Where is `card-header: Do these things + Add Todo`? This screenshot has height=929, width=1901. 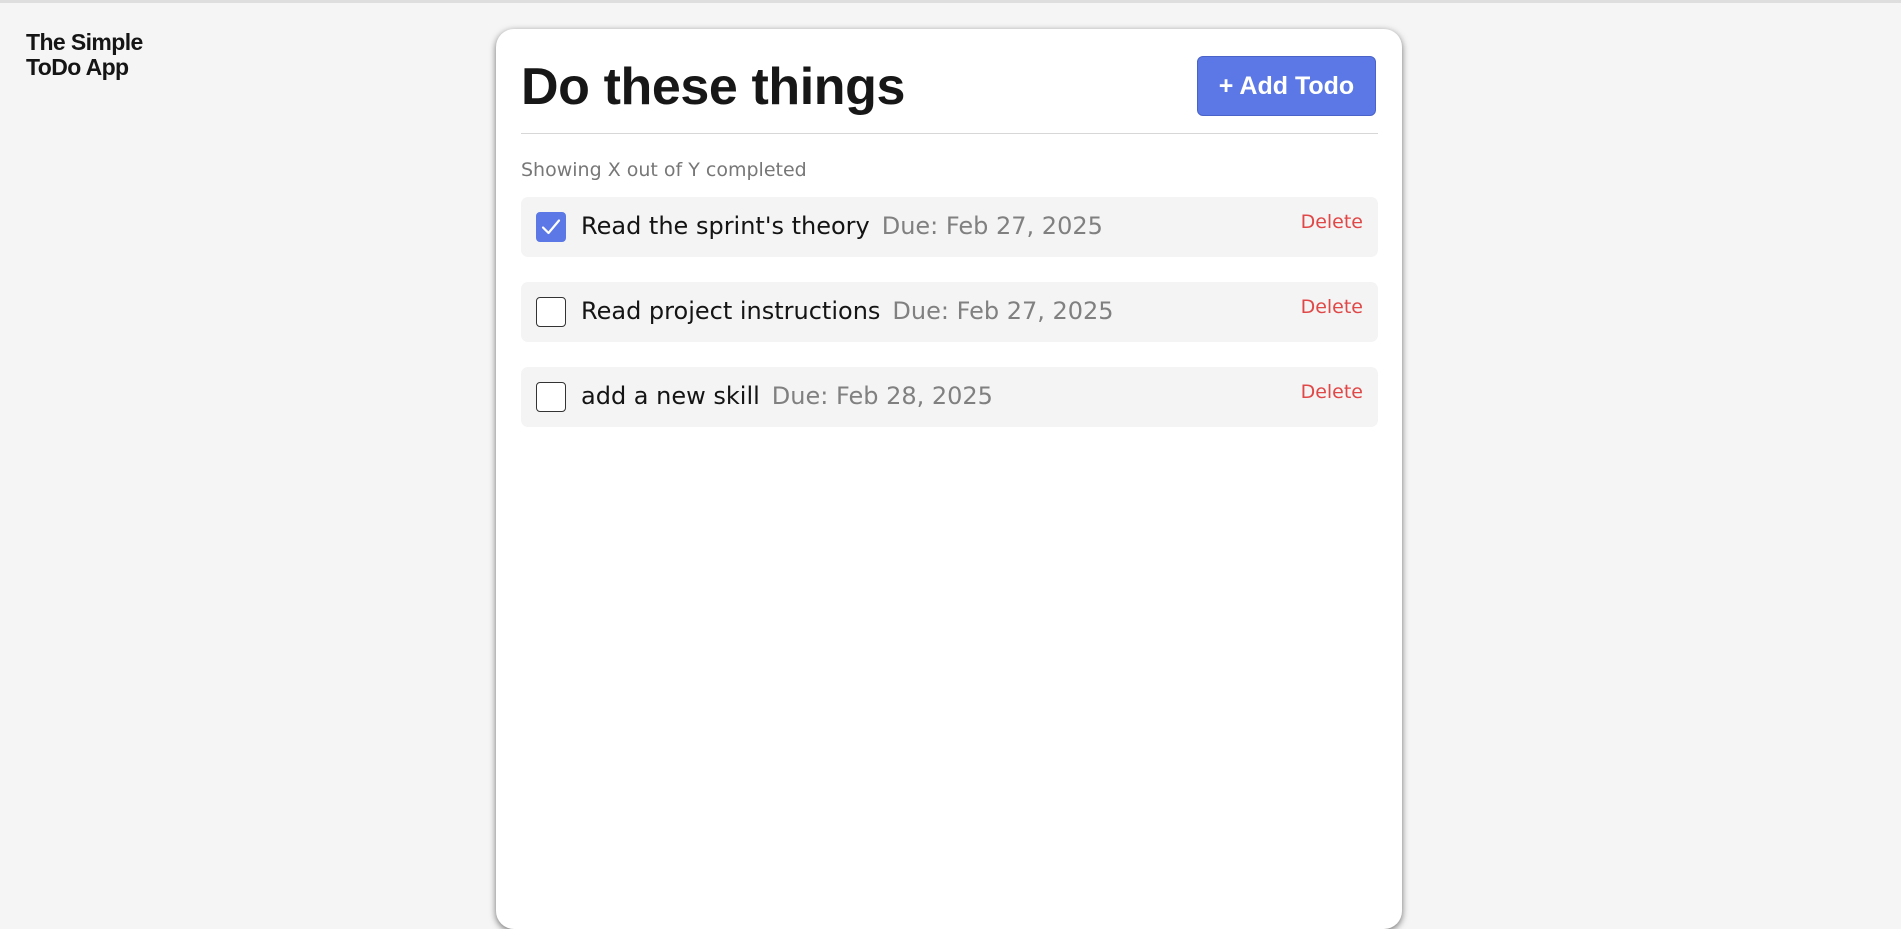
card-header: Do these things + Add Todo is located at coordinates (949, 92).